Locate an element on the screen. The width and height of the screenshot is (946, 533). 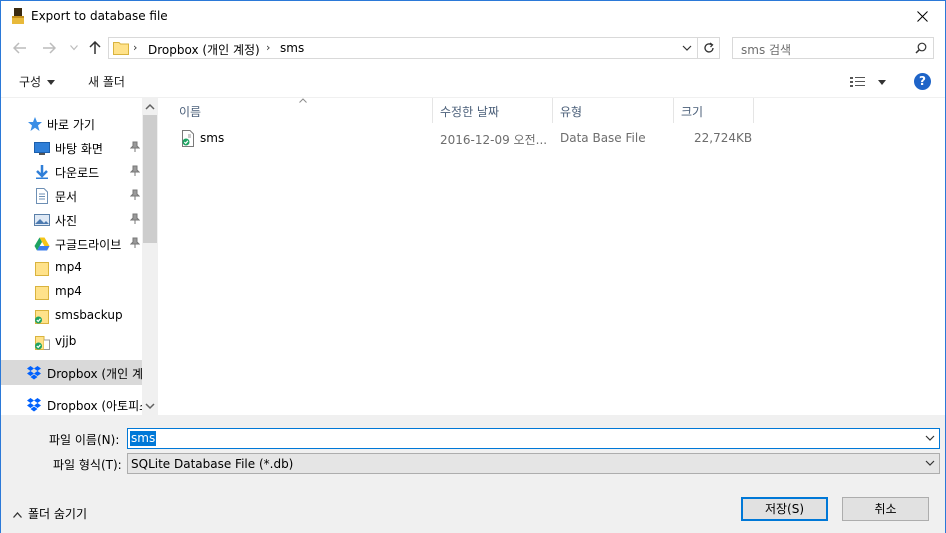
refresh-button is located at coordinates (709, 48).